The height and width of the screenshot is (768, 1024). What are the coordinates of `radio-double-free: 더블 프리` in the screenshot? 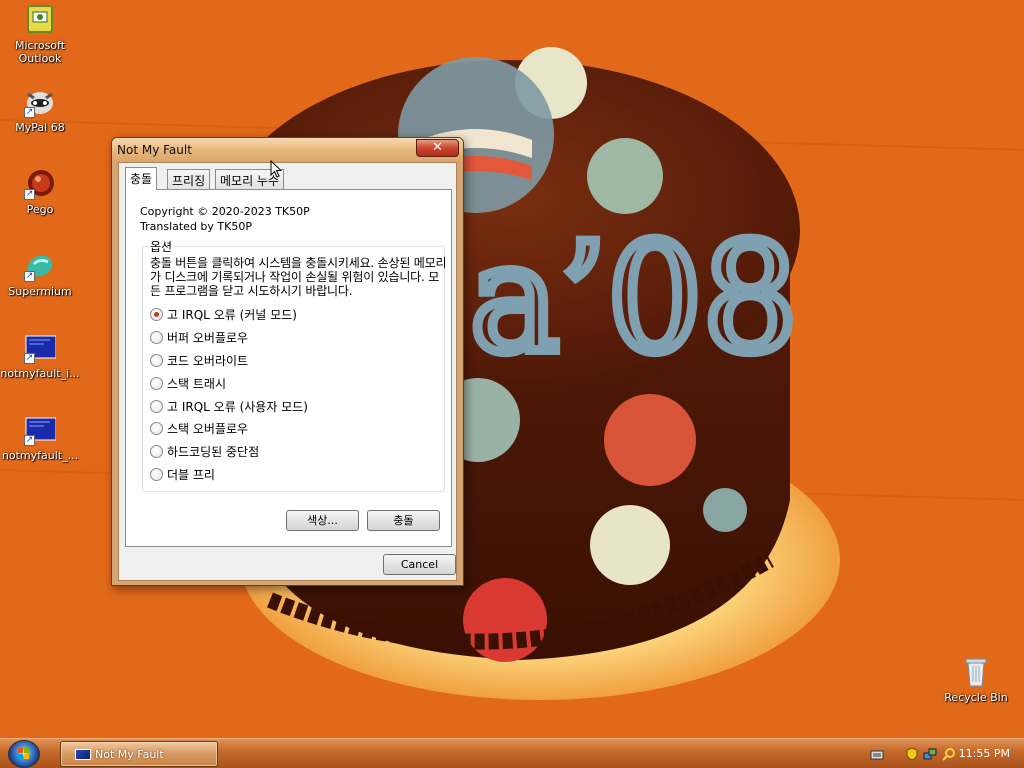 It's located at (182, 474).